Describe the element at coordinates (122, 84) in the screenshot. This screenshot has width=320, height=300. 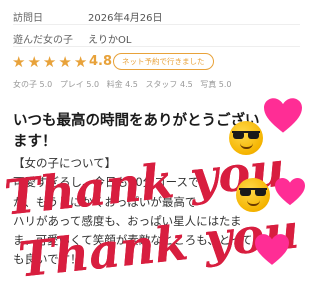
I see `subscore-price: 料金 4.5` at that location.